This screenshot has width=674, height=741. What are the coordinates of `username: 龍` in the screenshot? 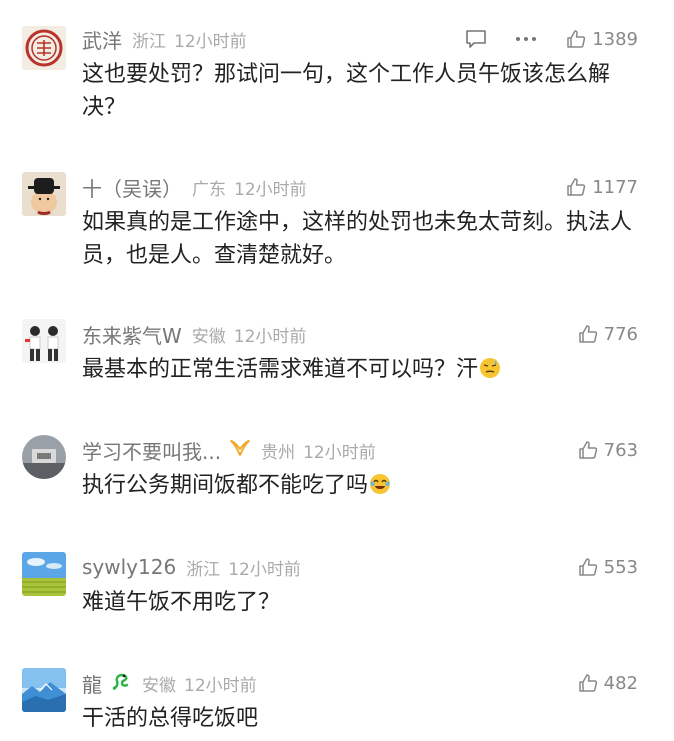 It's located at (92, 683).